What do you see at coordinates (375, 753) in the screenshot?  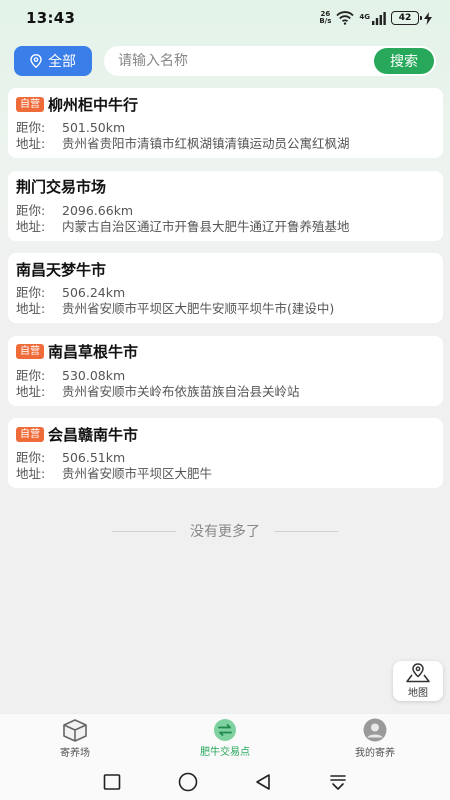 I see `tab-label: 我的寄养` at bounding box center [375, 753].